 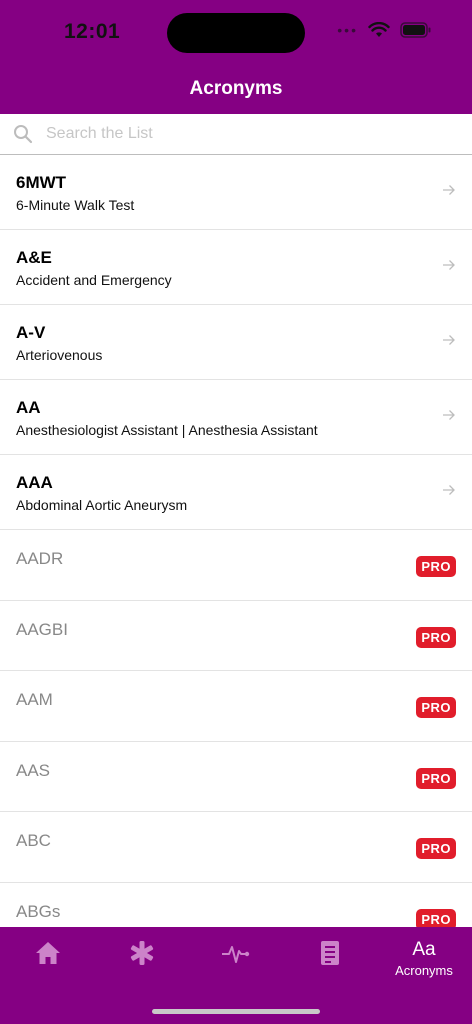 I want to click on app-header: 12:01 ••• Acronyms, so click(x=236, y=57).